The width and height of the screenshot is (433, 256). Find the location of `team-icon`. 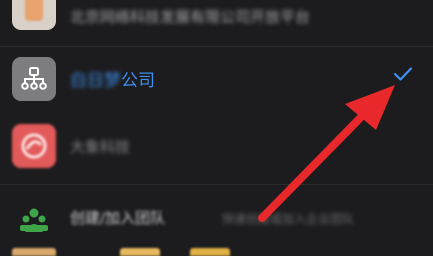

team-icon is located at coordinates (34, 220).